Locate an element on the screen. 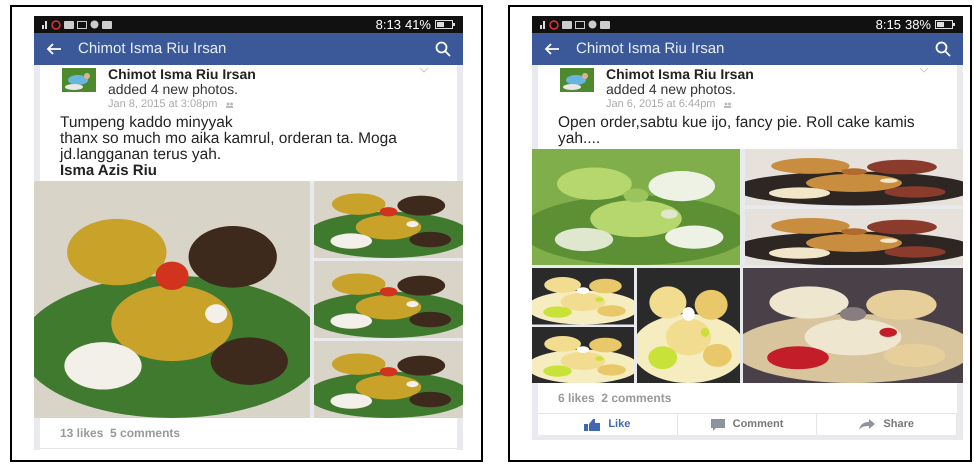 The image size is (974, 466). like-button: Like is located at coordinates (608, 424).